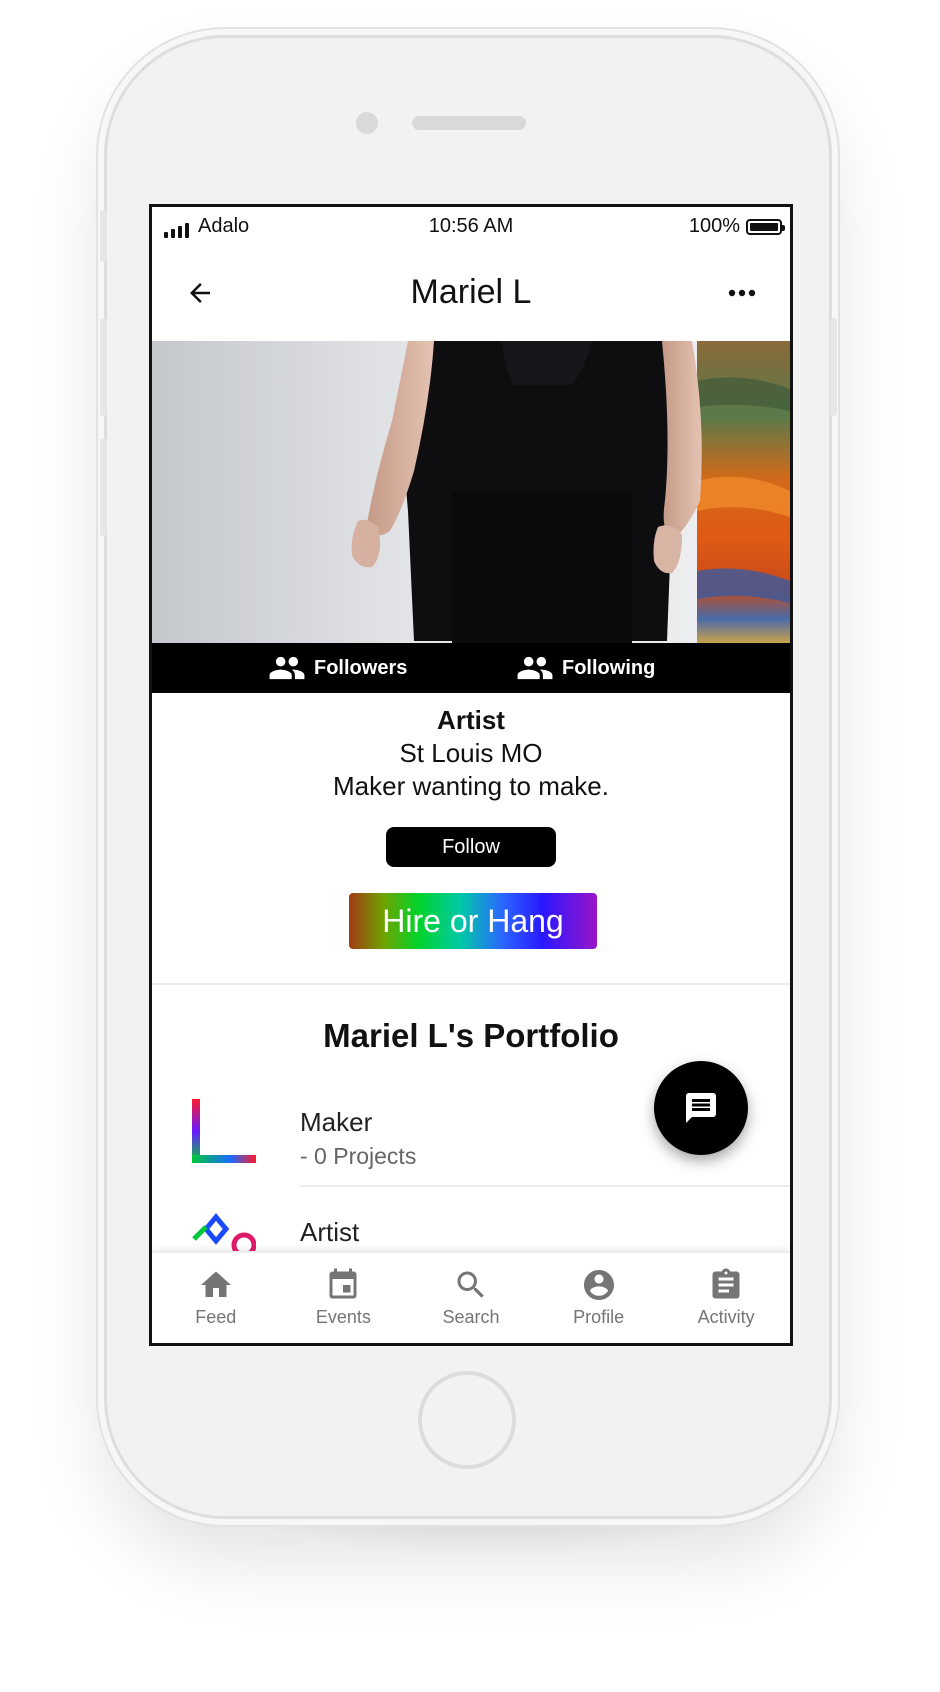  Describe the element at coordinates (103, 487) in the screenshot. I see `side-button-volume-down` at that location.